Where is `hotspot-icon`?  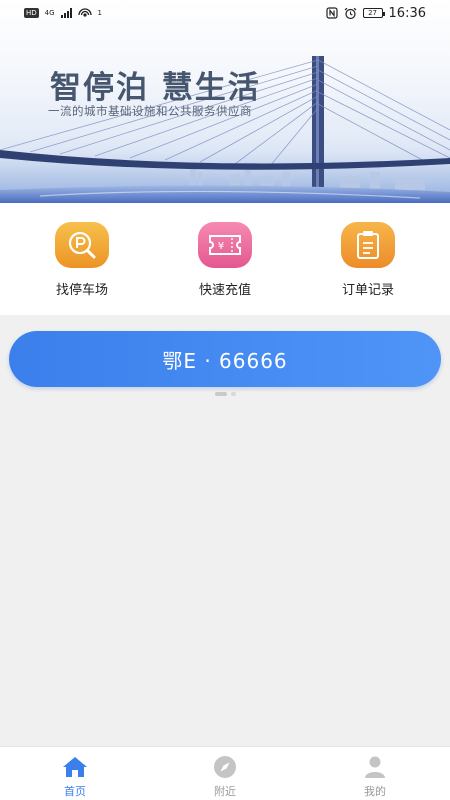 hotspot-icon is located at coordinates (84, 12).